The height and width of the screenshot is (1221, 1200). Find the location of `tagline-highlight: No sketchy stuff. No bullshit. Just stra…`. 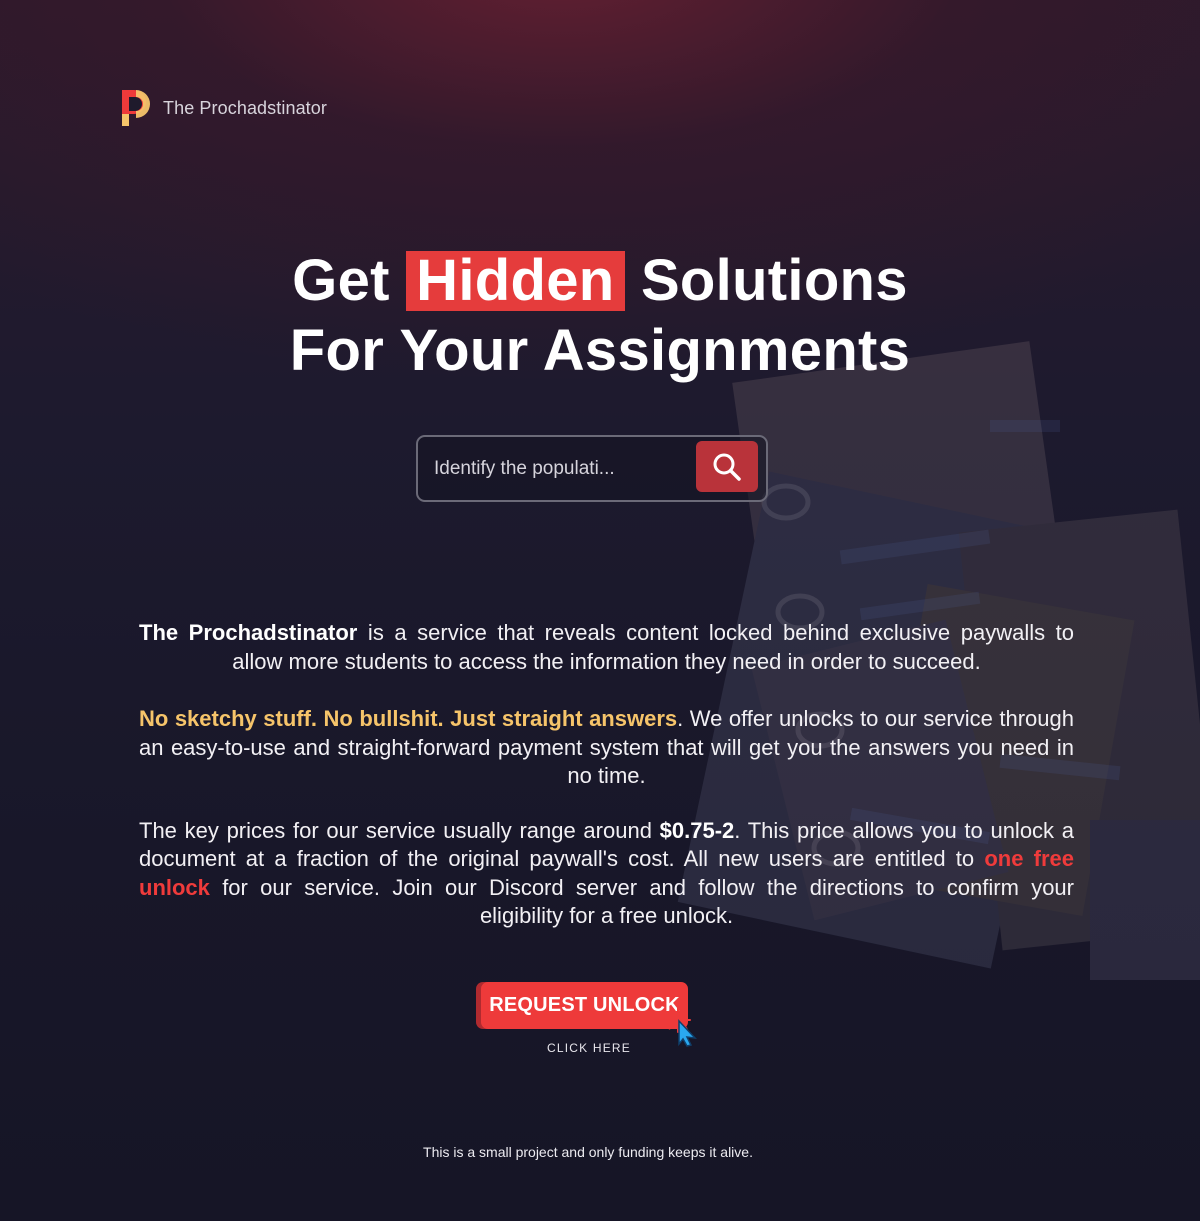

tagline-highlight: No sketchy stuff. No bullshit. Just stra… is located at coordinates (408, 718).